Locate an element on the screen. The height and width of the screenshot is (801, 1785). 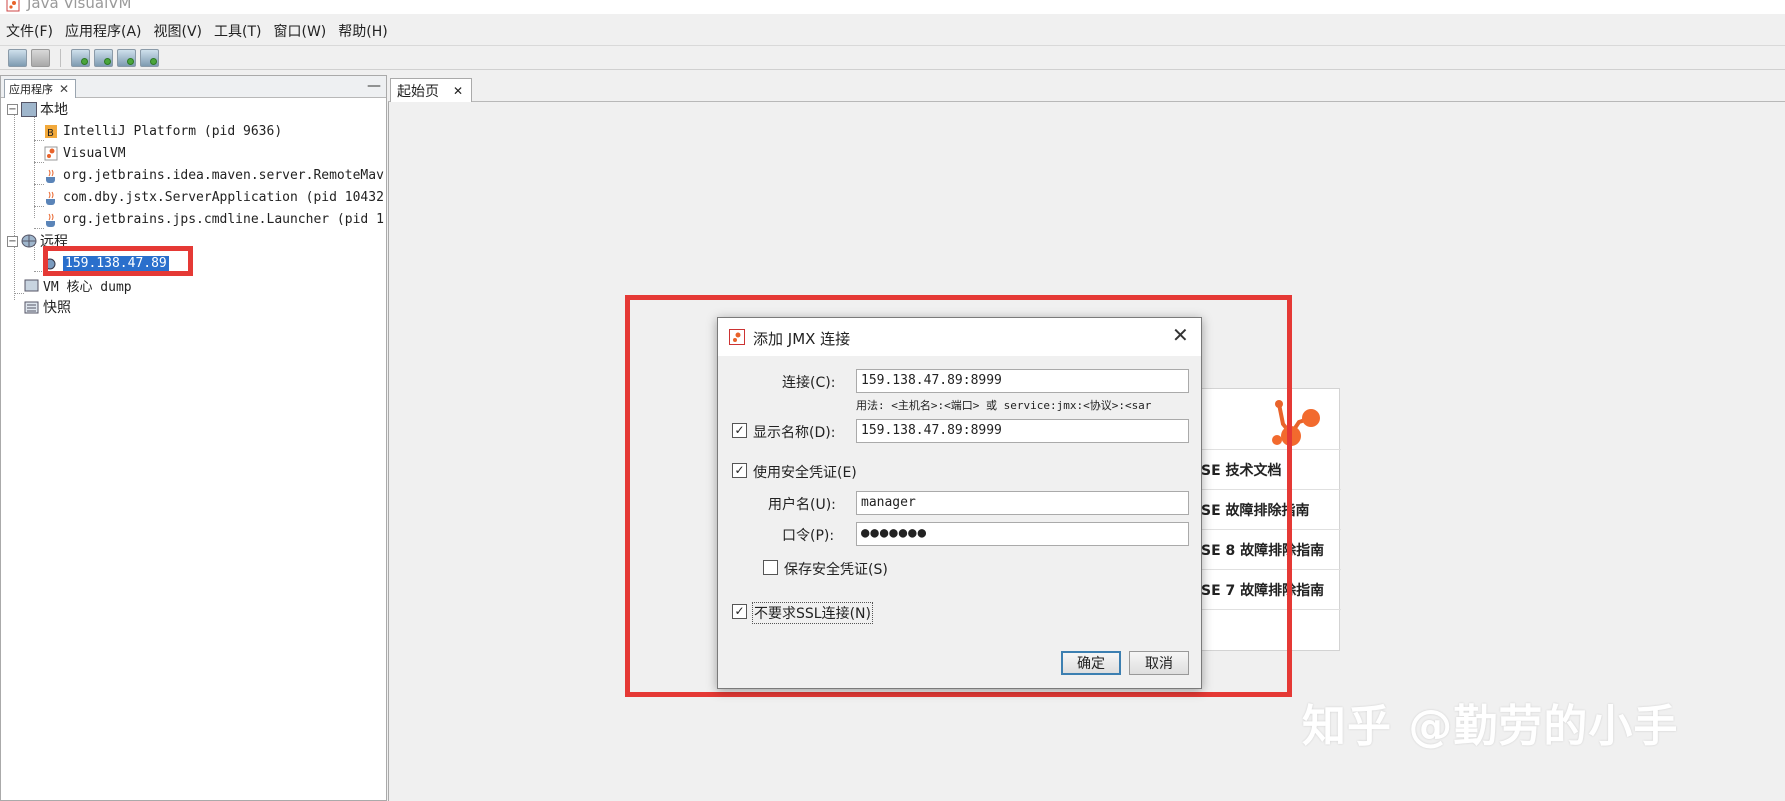
visualvm-icon is located at coordinates (52, 153).